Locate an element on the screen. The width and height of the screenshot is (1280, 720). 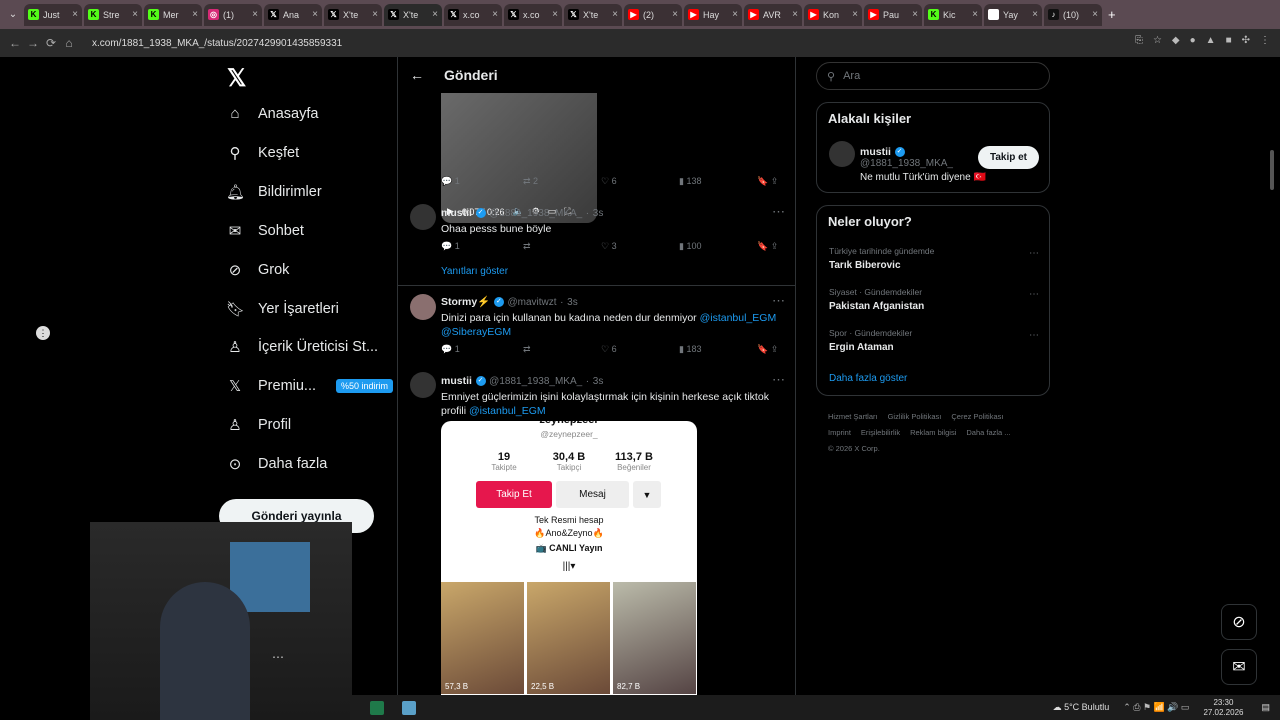
more-vertical-icon: ⋮ is located at coordinates (43, 333).